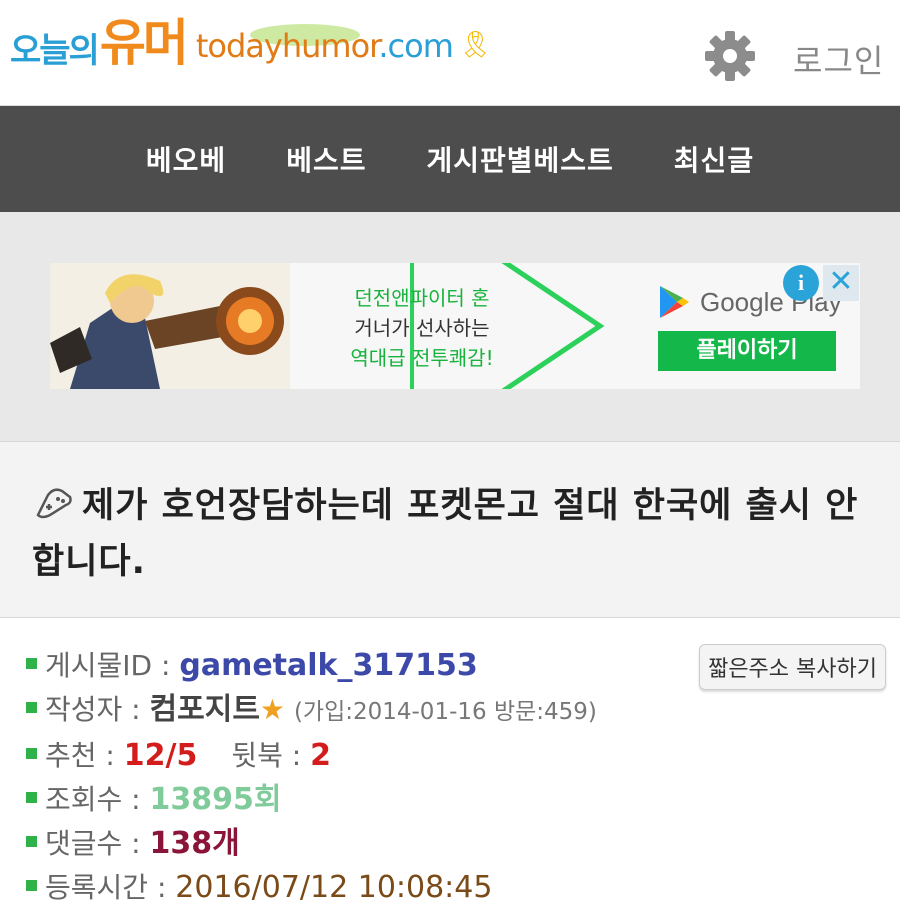 This screenshot has width=900, height=920. I want to click on info-row-views: 조회수 : 13895회, so click(463, 800).